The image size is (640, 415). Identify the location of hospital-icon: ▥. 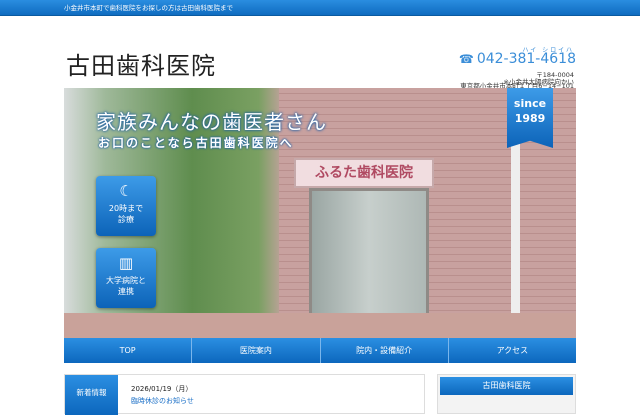
(126, 263).